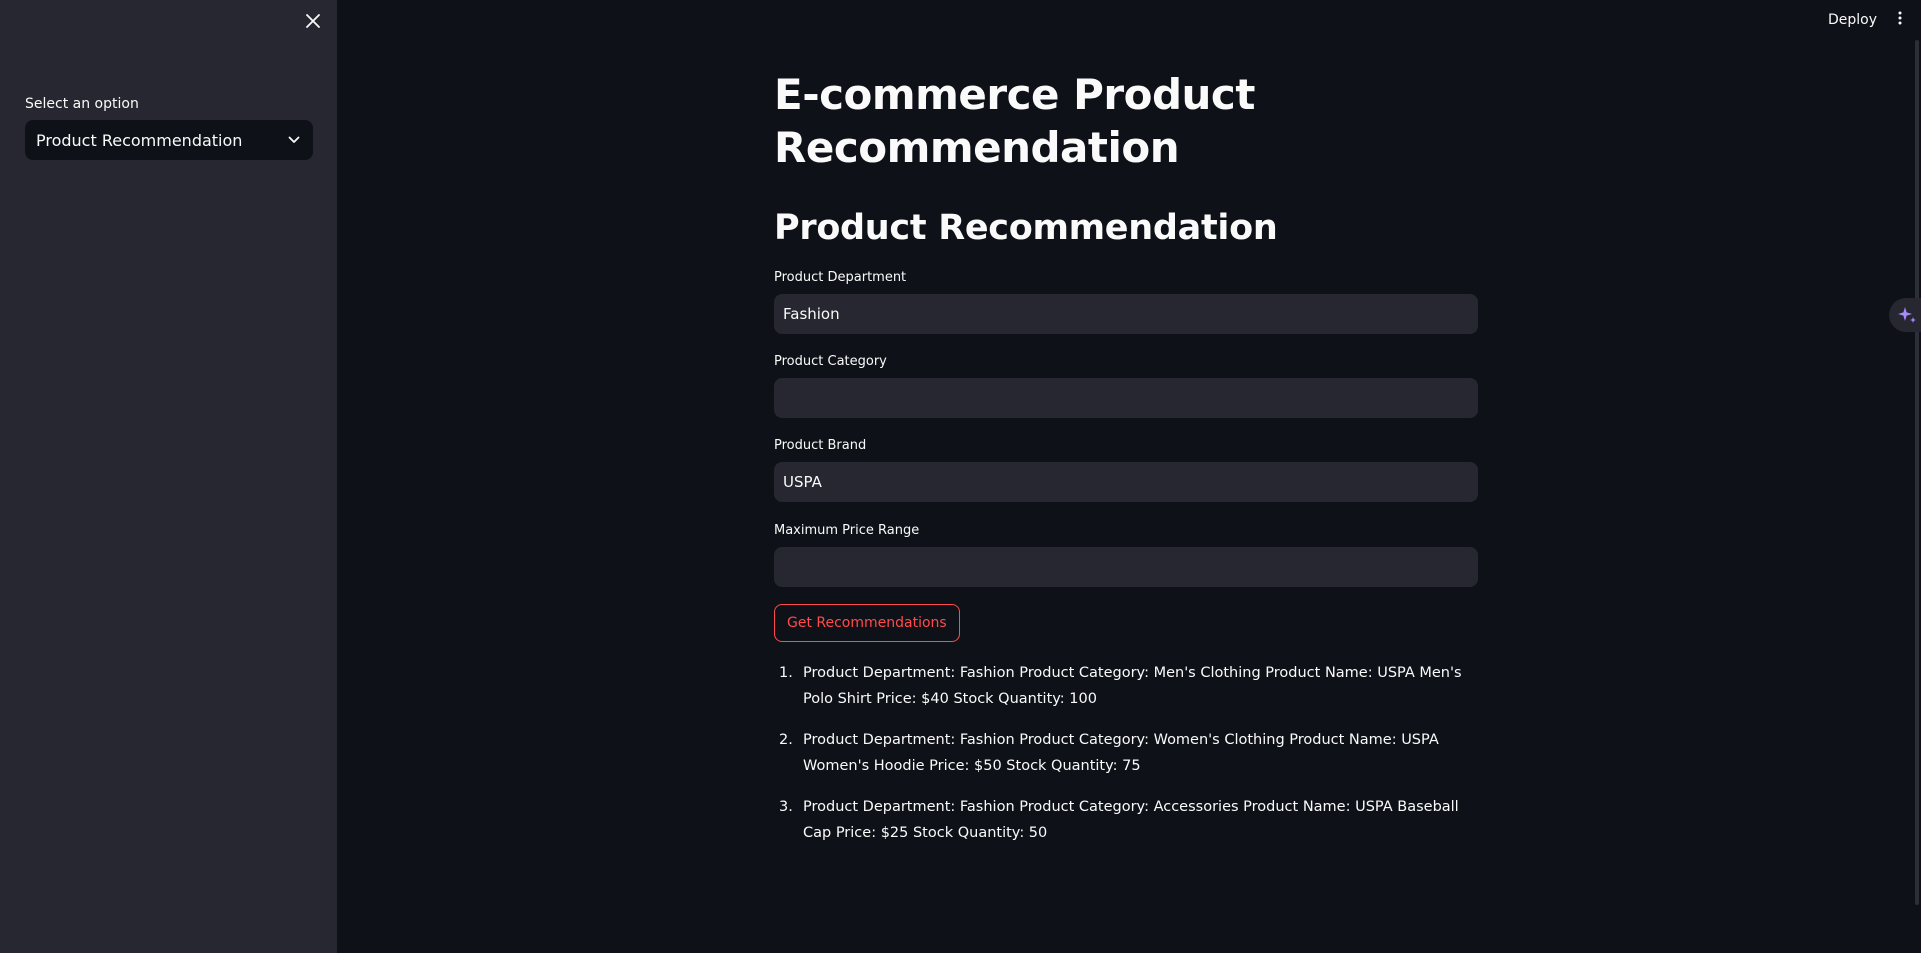  What do you see at coordinates (1126, 398) in the screenshot?
I see `category-input` at bounding box center [1126, 398].